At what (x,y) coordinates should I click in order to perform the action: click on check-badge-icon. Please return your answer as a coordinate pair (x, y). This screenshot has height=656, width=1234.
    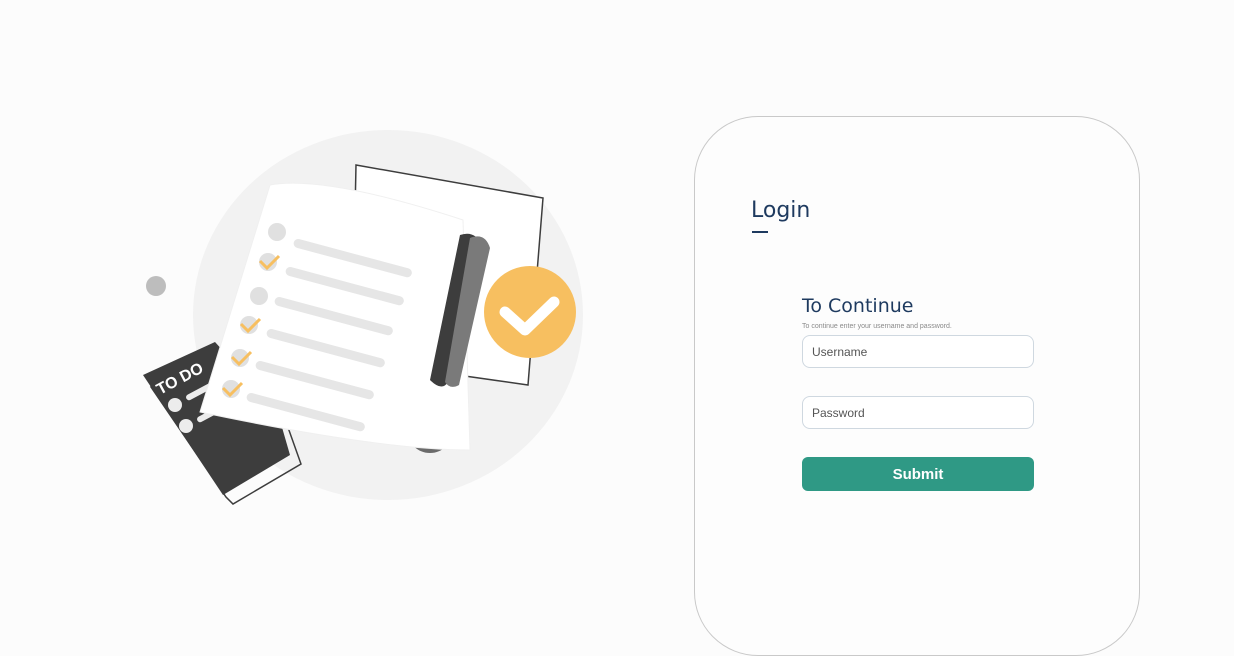
    Looking at the image, I should click on (530, 312).